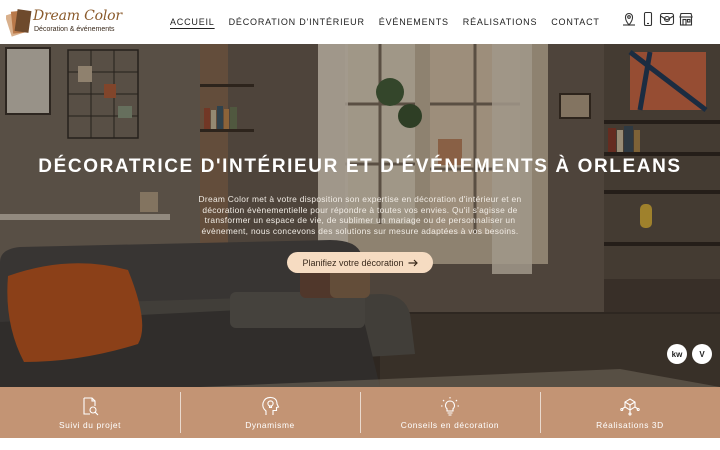 The height and width of the screenshot is (450, 720). Describe the element at coordinates (192, 22) in the screenshot. I see `nav-item-accueil: ACCUEIL` at that location.